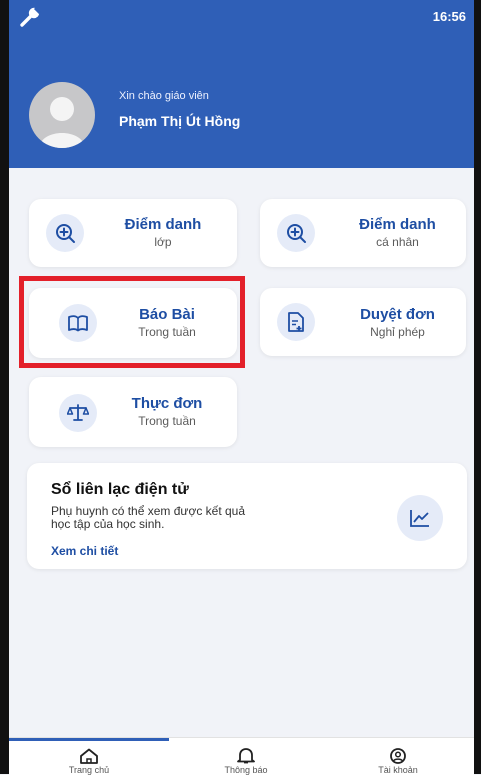 This screenshot has height=775, width=481. What do you see at coordinates (420, 518) in the screenshot?
I see `line-chart-icon` at bounding box center [420, 518].